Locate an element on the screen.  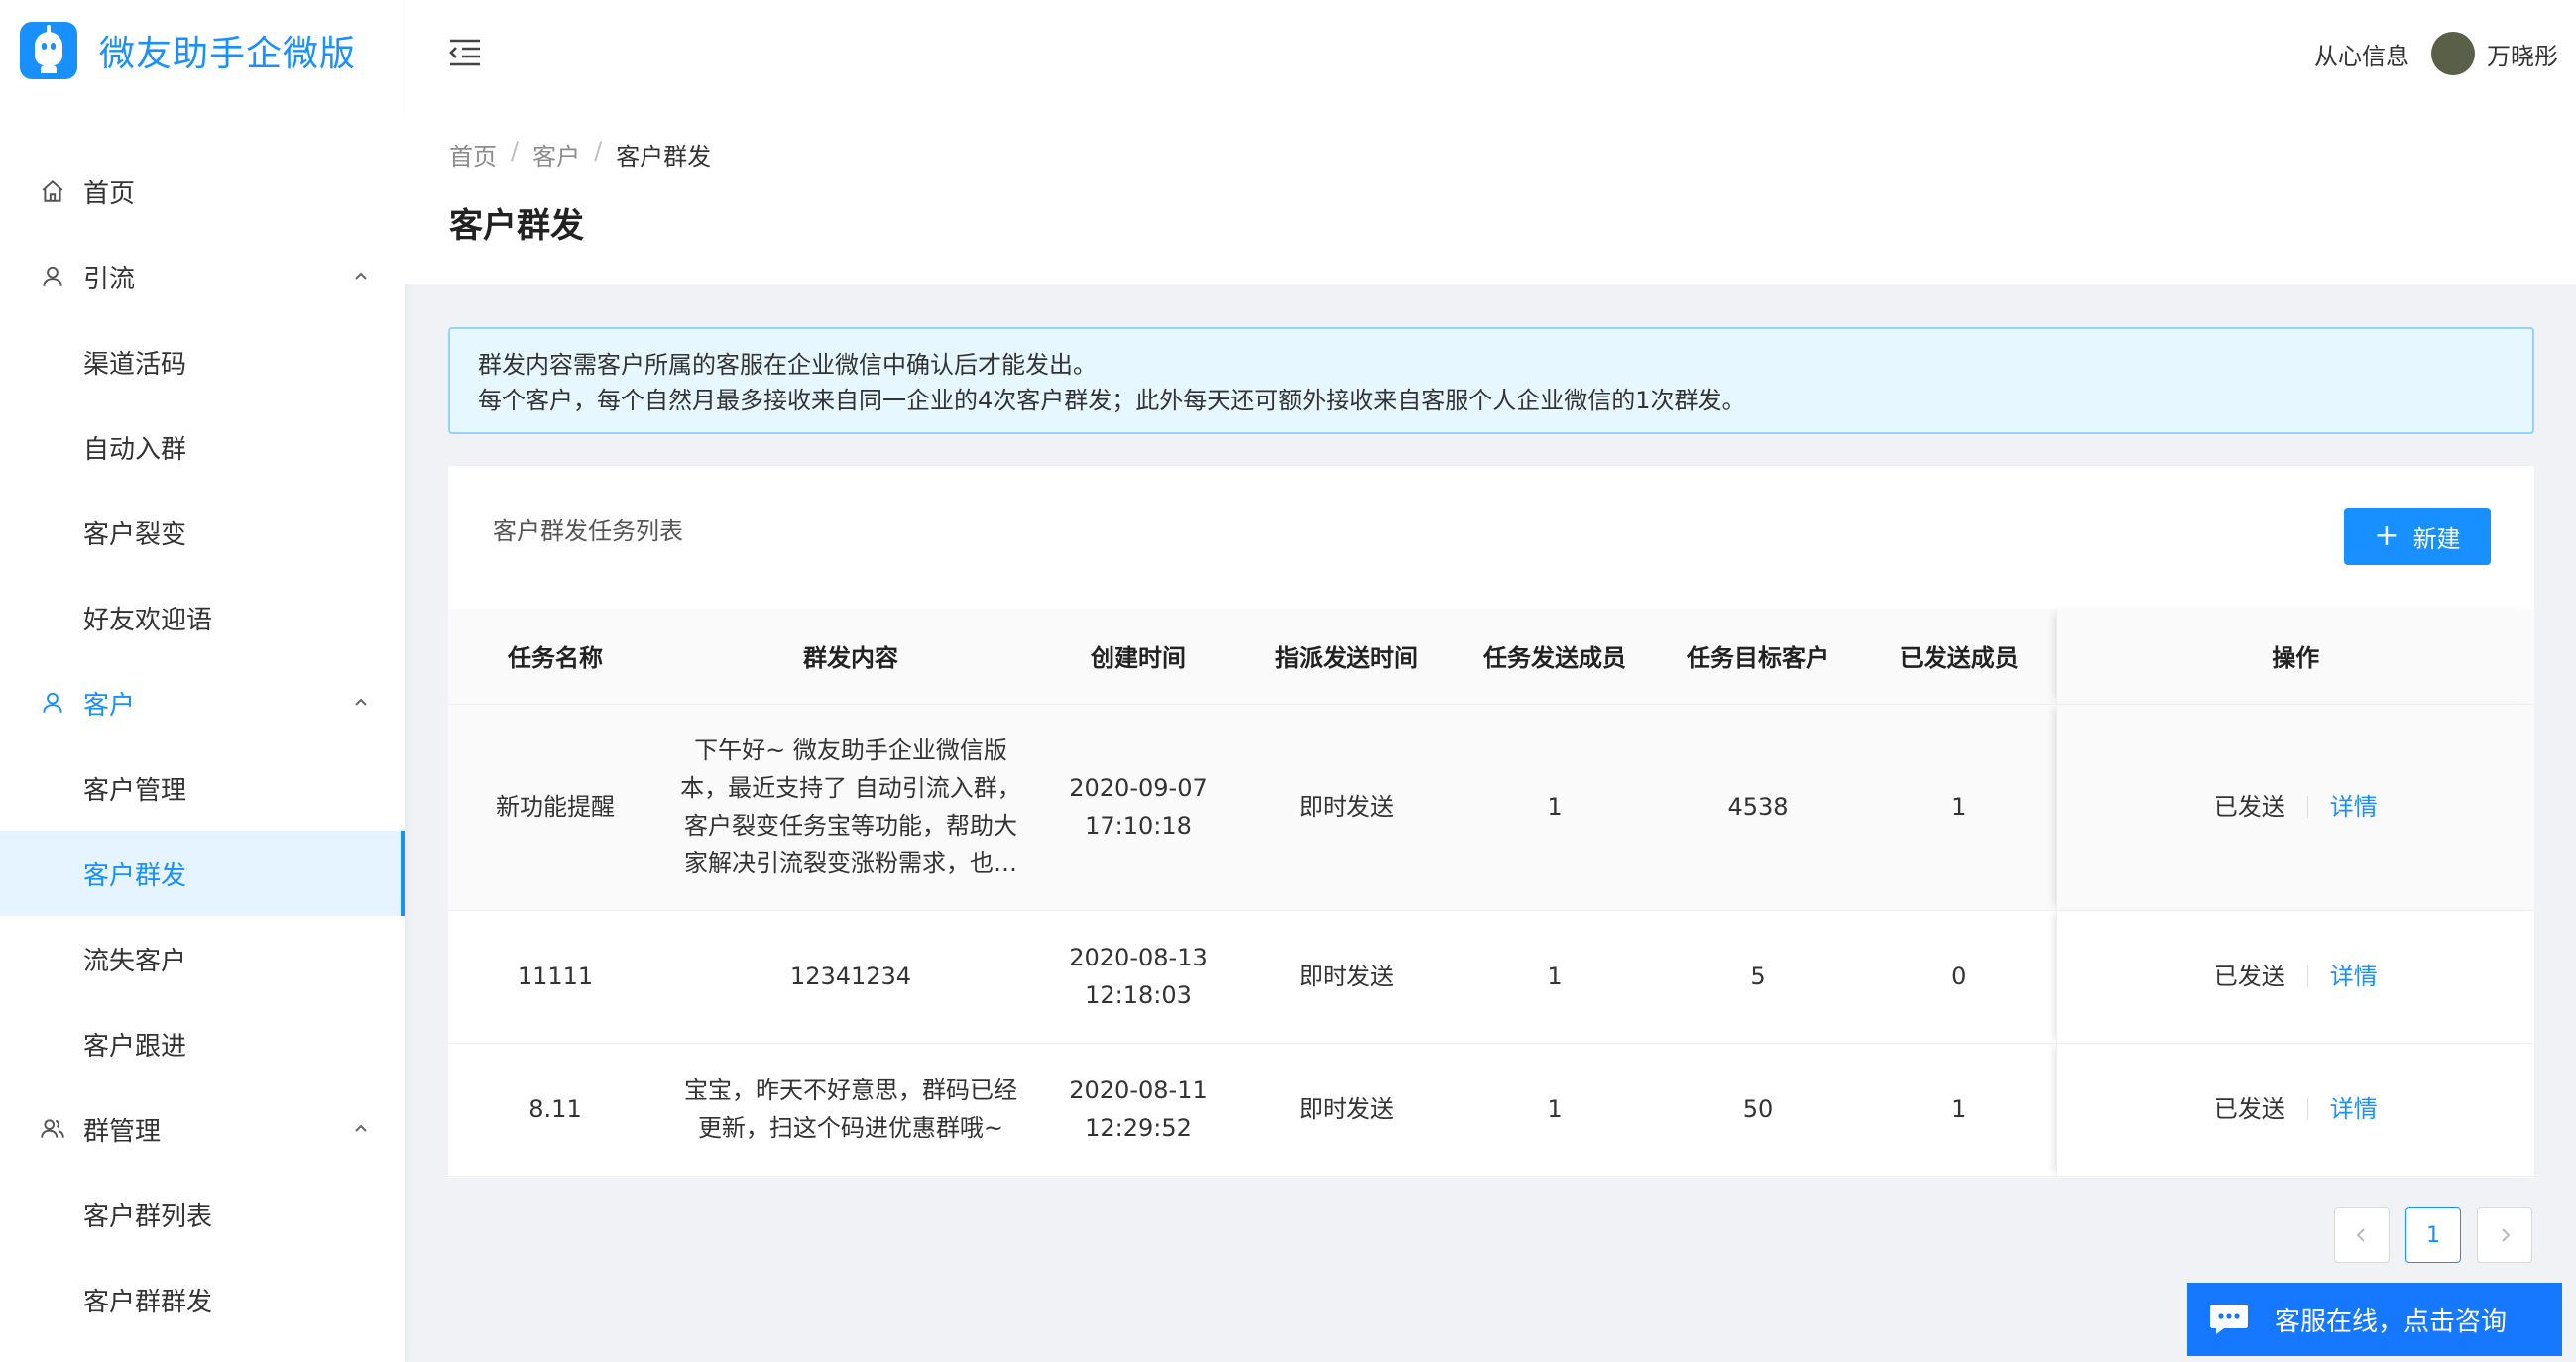
team-icon is located at coordinates (53, 1129).